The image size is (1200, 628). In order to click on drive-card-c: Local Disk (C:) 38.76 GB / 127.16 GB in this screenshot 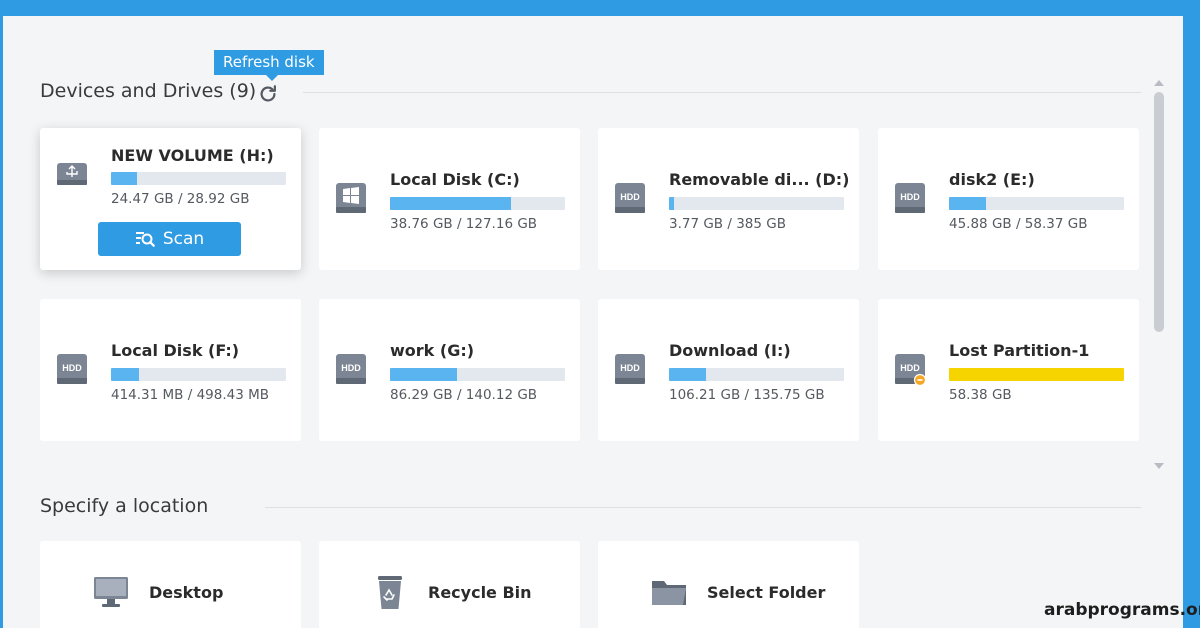, I will do `click(449, 199)`.